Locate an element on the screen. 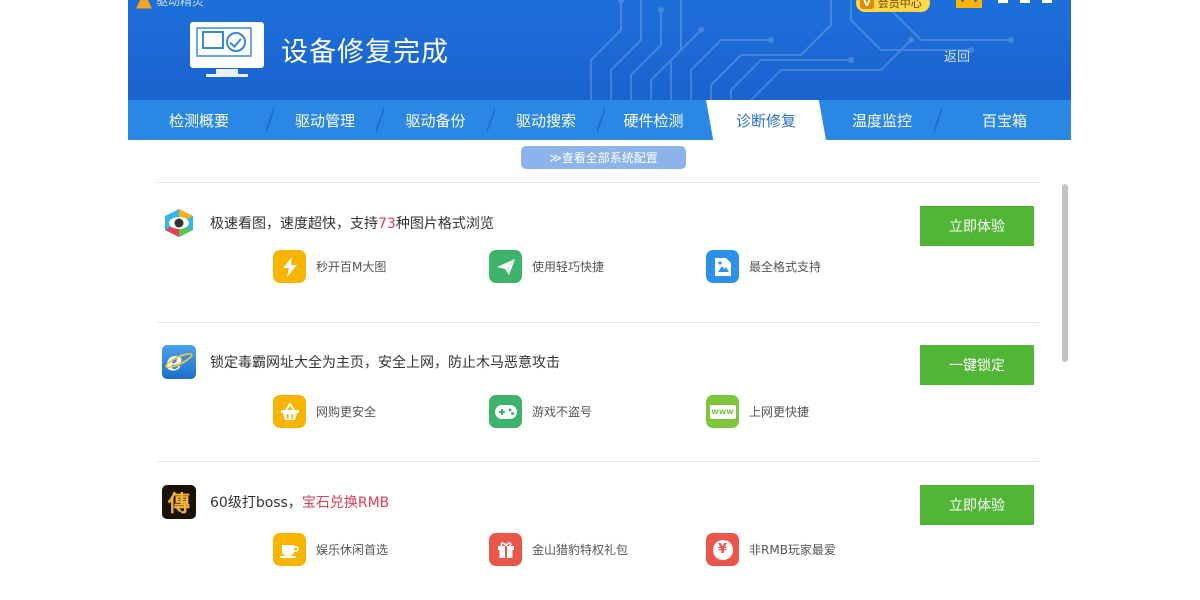 This screenshot has width=1200, height=600. tab-hardware-check: 硬件检测 is located at coordinates (653, 120).